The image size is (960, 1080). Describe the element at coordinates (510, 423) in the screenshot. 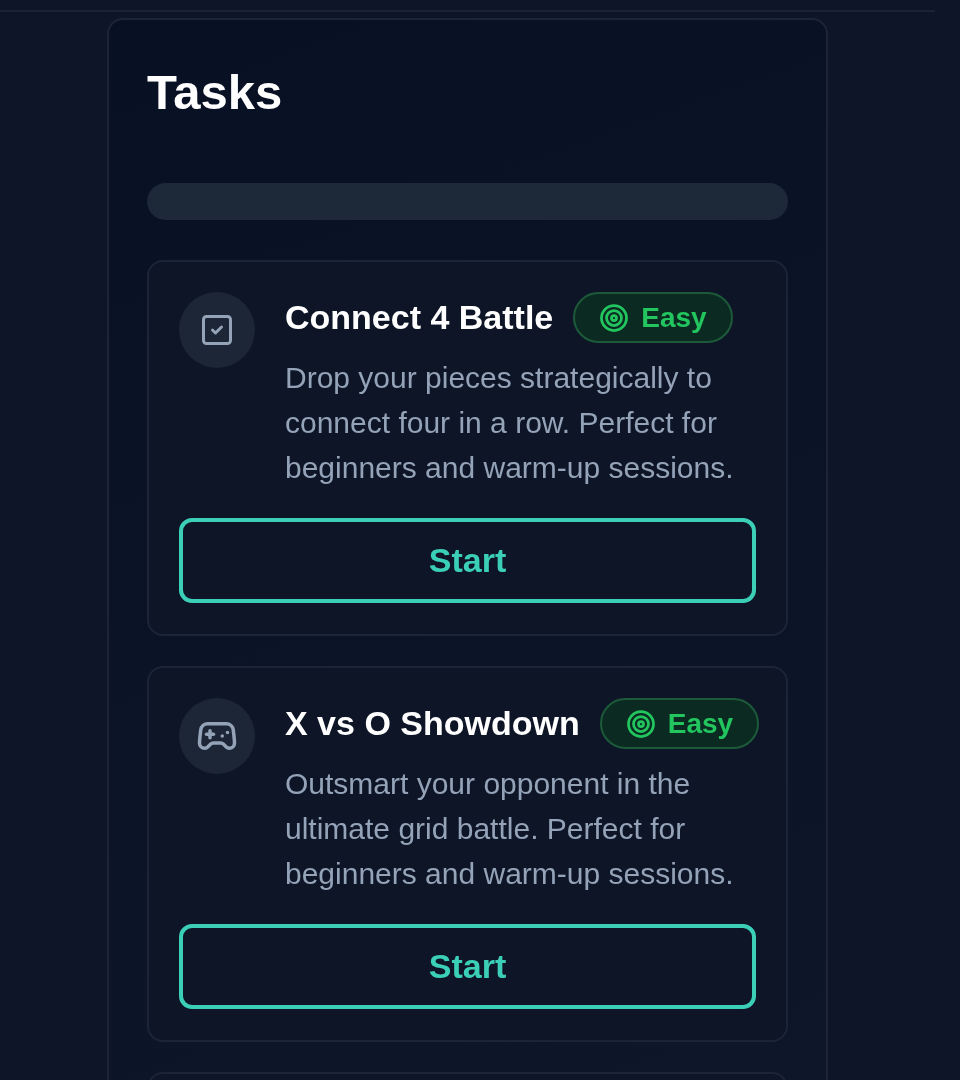

I see `task-description: Drop your pieces strategically to connect four in a row. Perfect for beginners and warm-up sessions.` at that location.